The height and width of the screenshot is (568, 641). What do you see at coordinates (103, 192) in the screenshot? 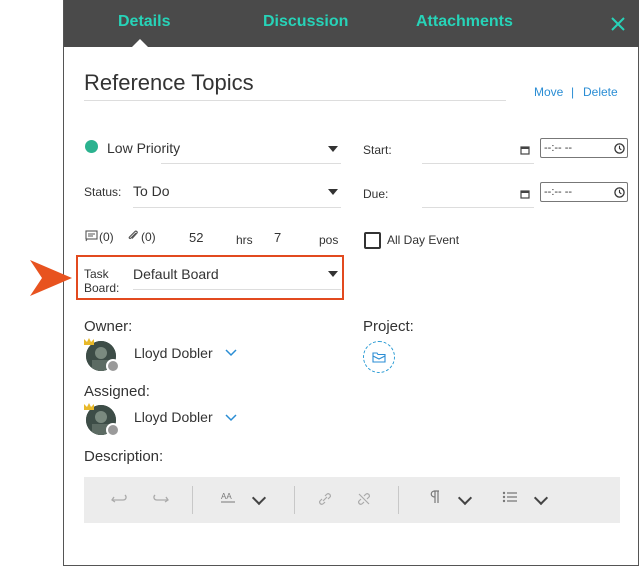
I see `status-label: Status:` at bounding box center [103, 192].